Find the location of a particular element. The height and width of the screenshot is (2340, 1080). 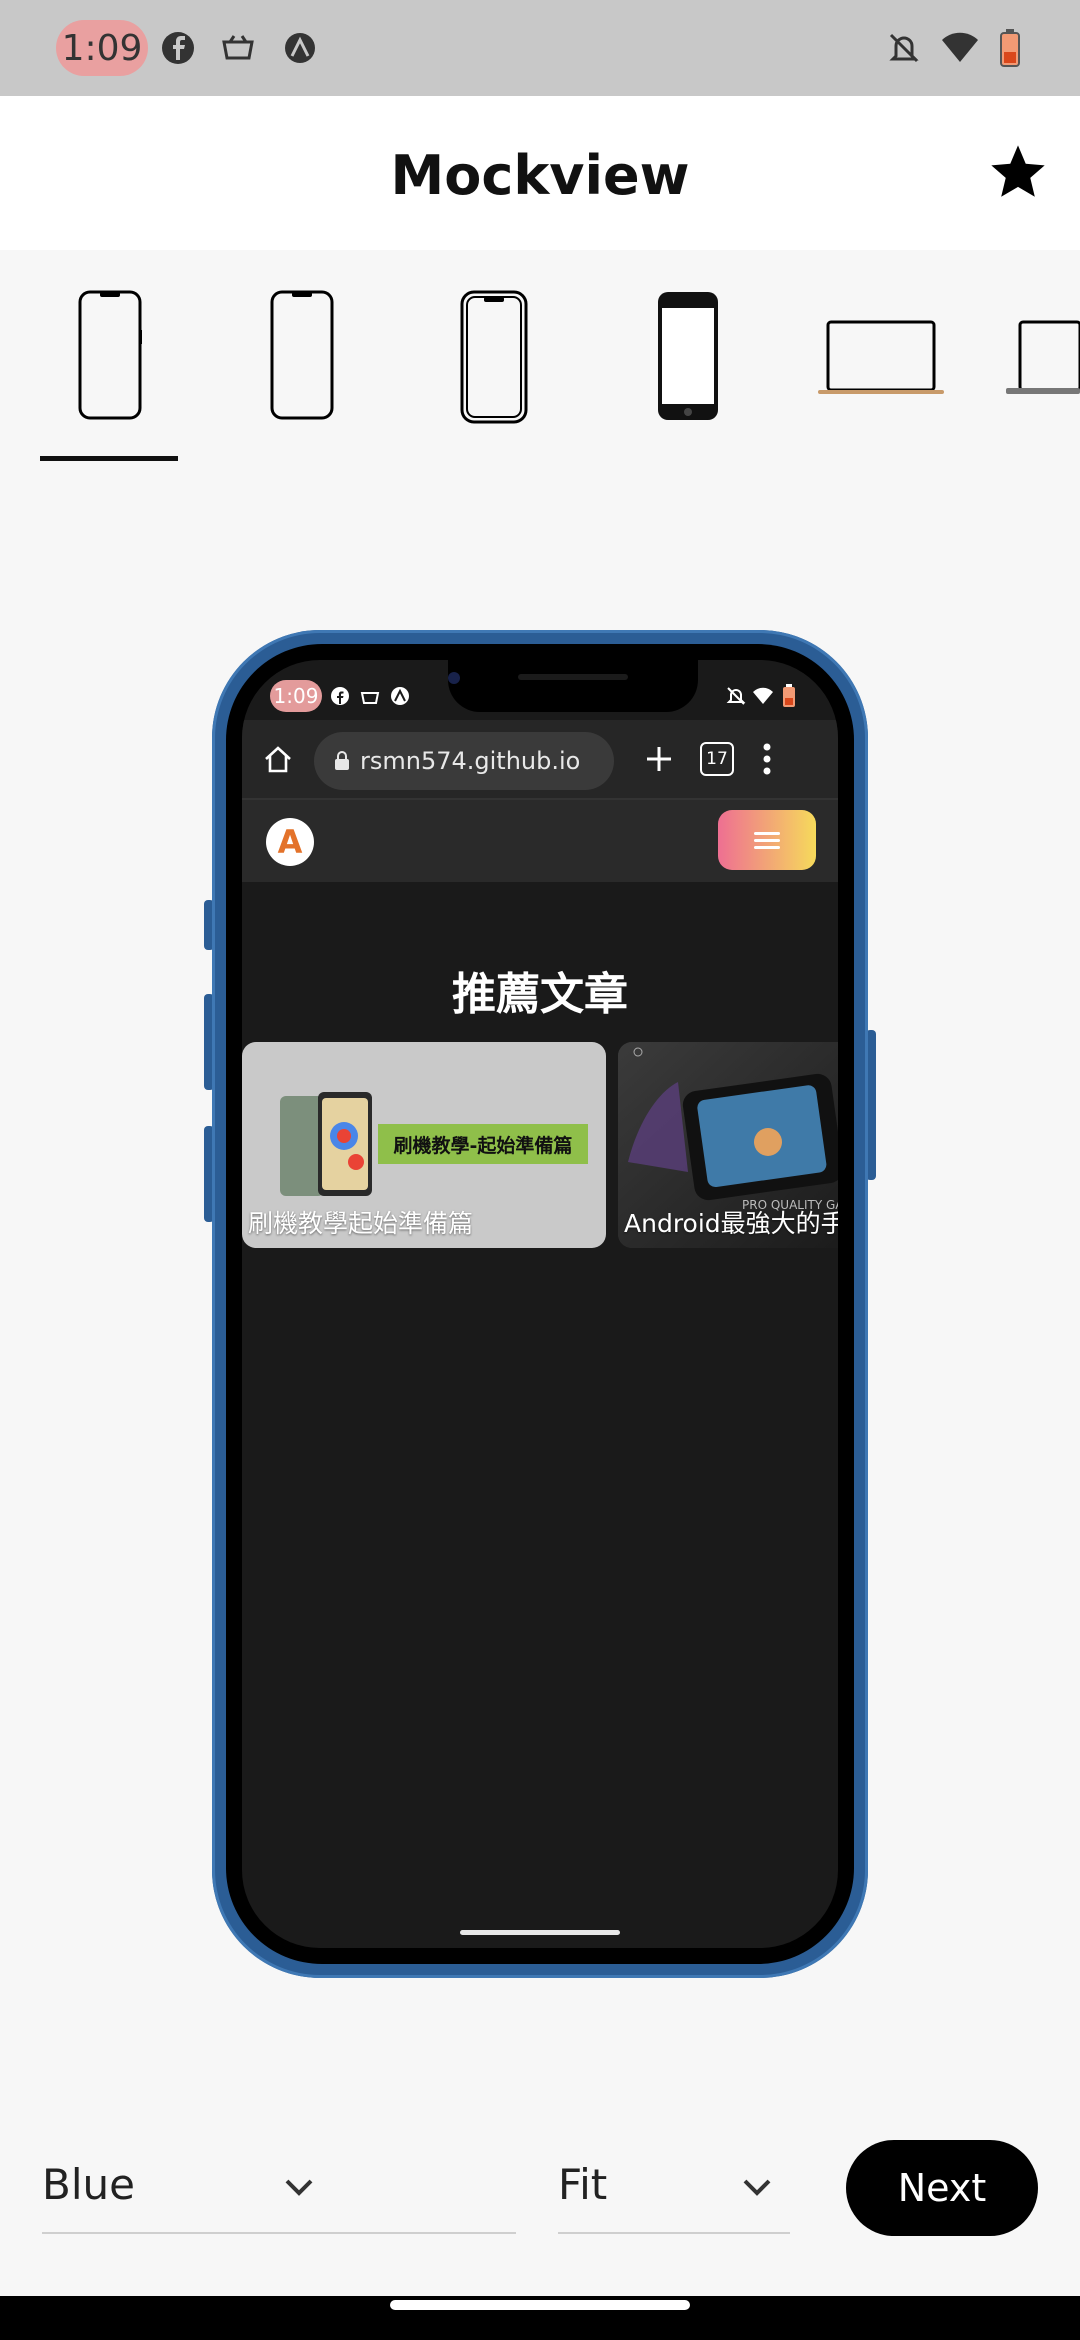

mock-url-text: rsmn574.github.io is located at coordinates (470, 761).